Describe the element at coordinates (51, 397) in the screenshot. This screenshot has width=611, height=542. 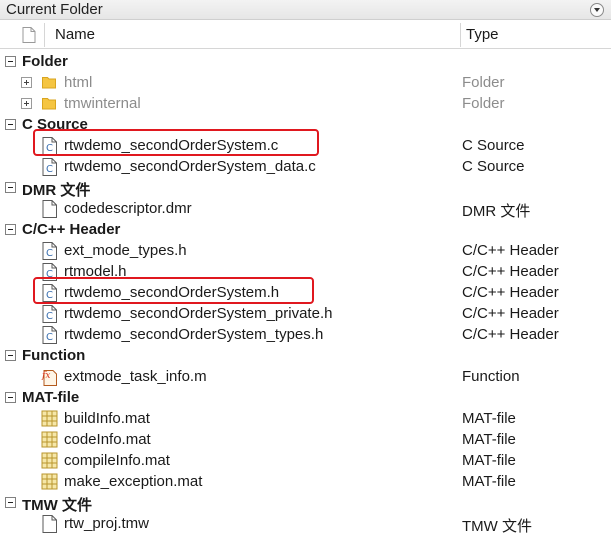
I see `group-label: MAT-file` at that location.